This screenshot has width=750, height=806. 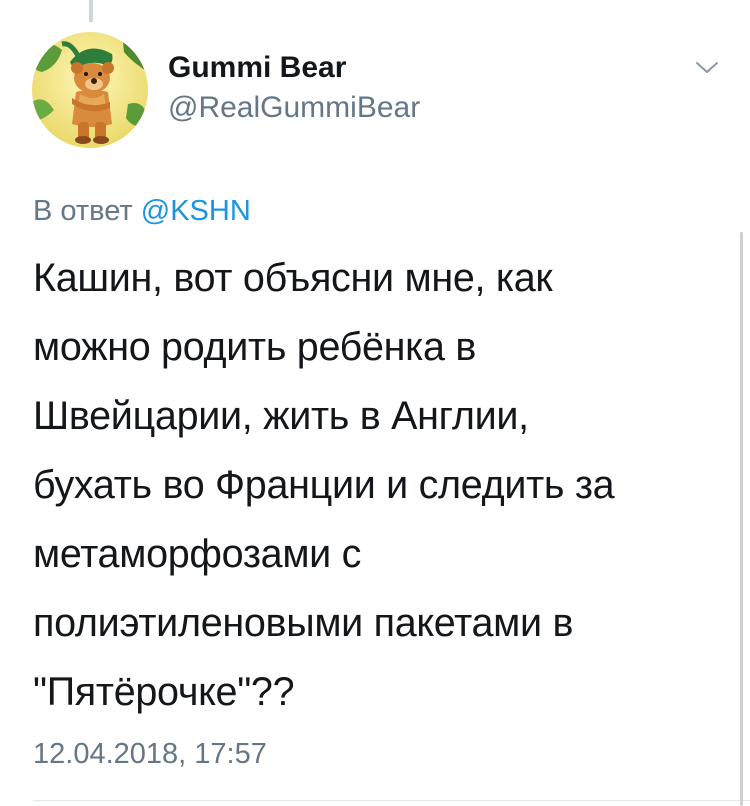 What do you see at coordinates (281, 416) in the screenshot?
I see `tweet-text-line: Швейцарии, жить в Англии,` at bounding box center [281, 416].